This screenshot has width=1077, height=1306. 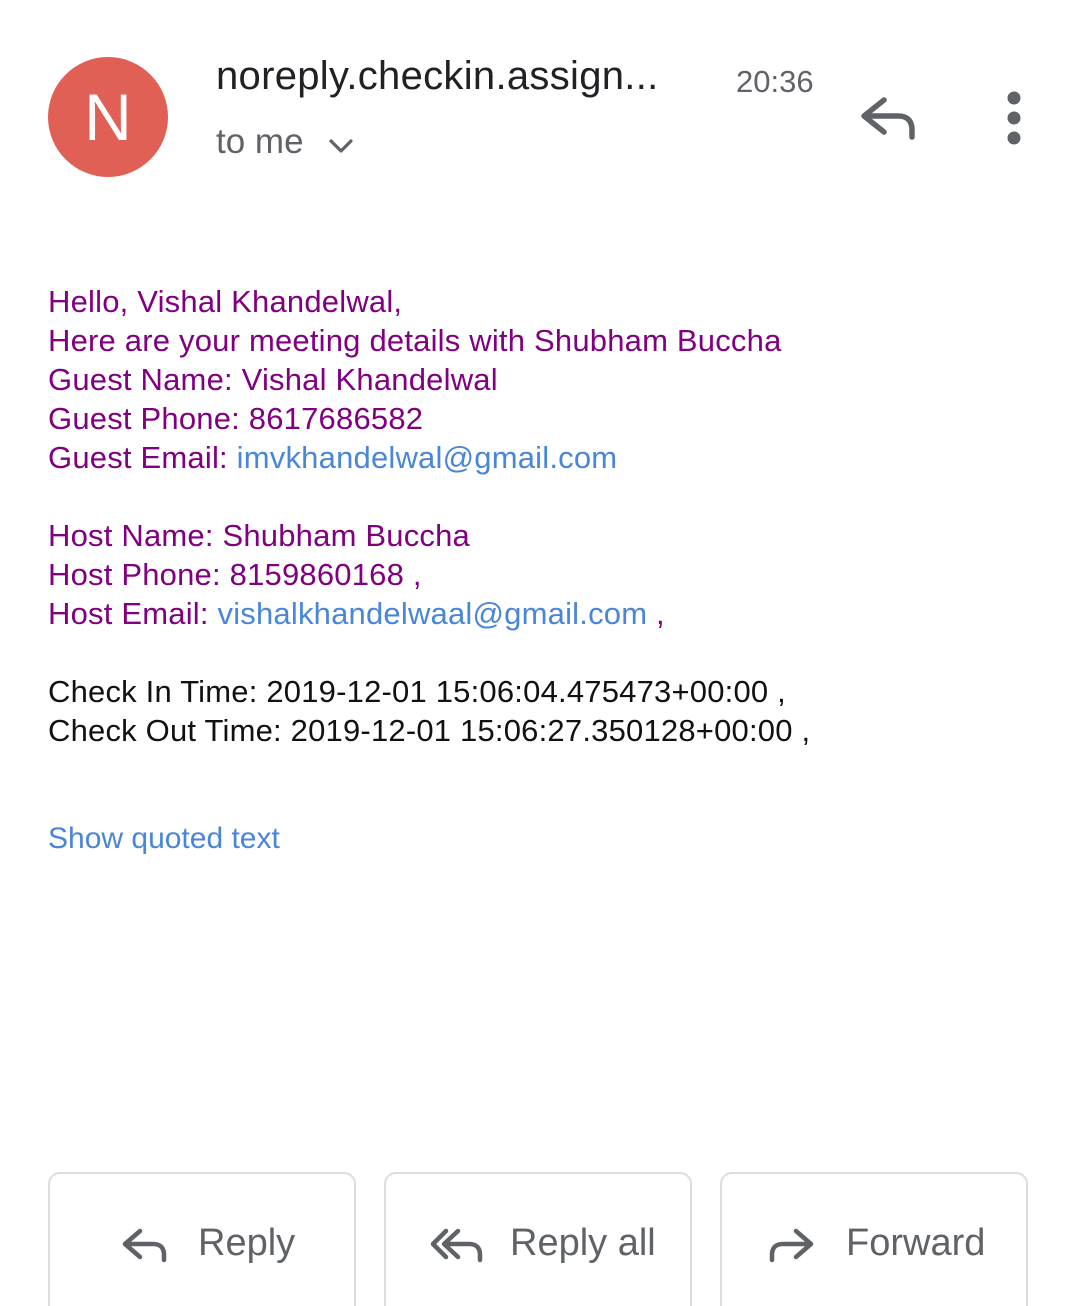 What do you see at coordinates (346, 535) in the screenshot?
I see `host-name-value: Shubham Buccha` at bounding box center [346, 535].